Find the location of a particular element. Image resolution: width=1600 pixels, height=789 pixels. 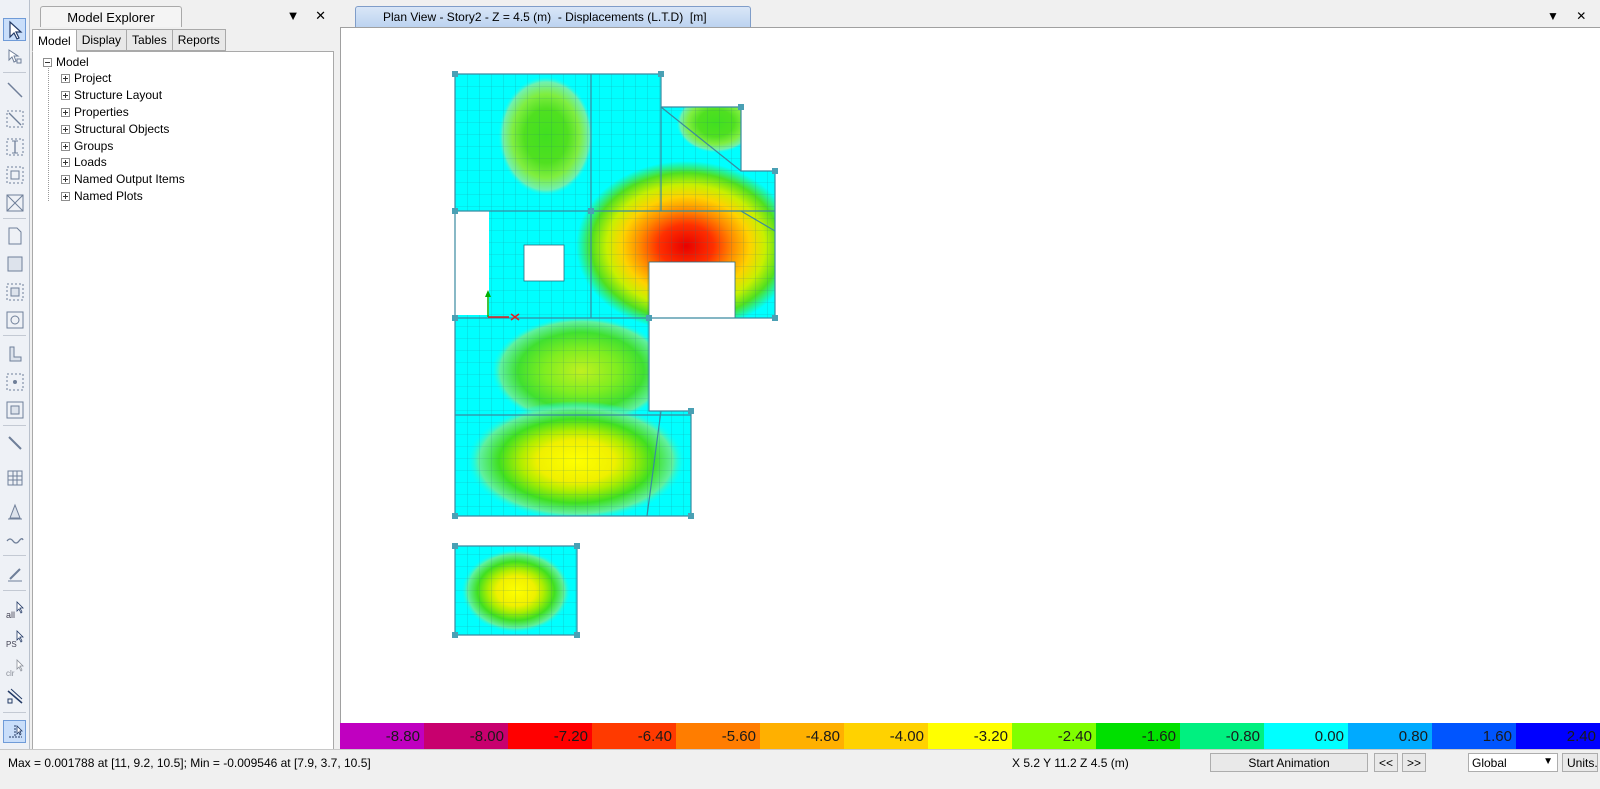

explorer-controls: ▼ ✕ is located at coordinates (309, 16).